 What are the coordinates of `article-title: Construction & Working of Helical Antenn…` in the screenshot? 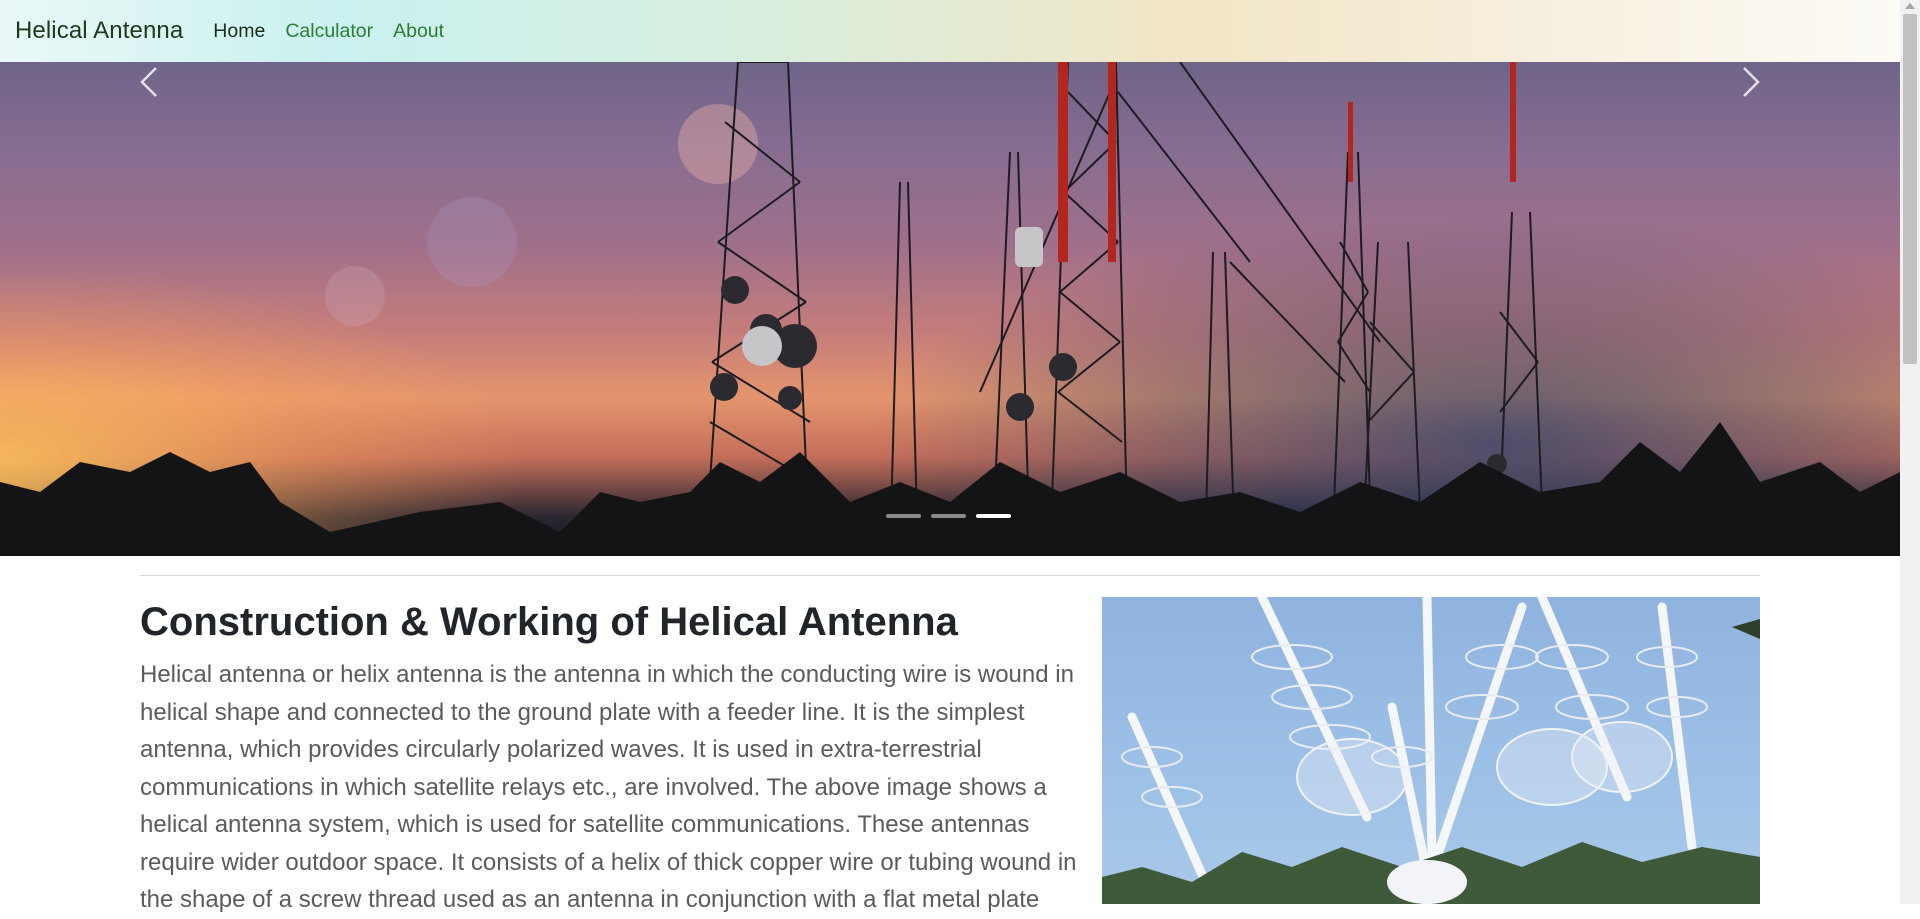 It's located at (549, 622).